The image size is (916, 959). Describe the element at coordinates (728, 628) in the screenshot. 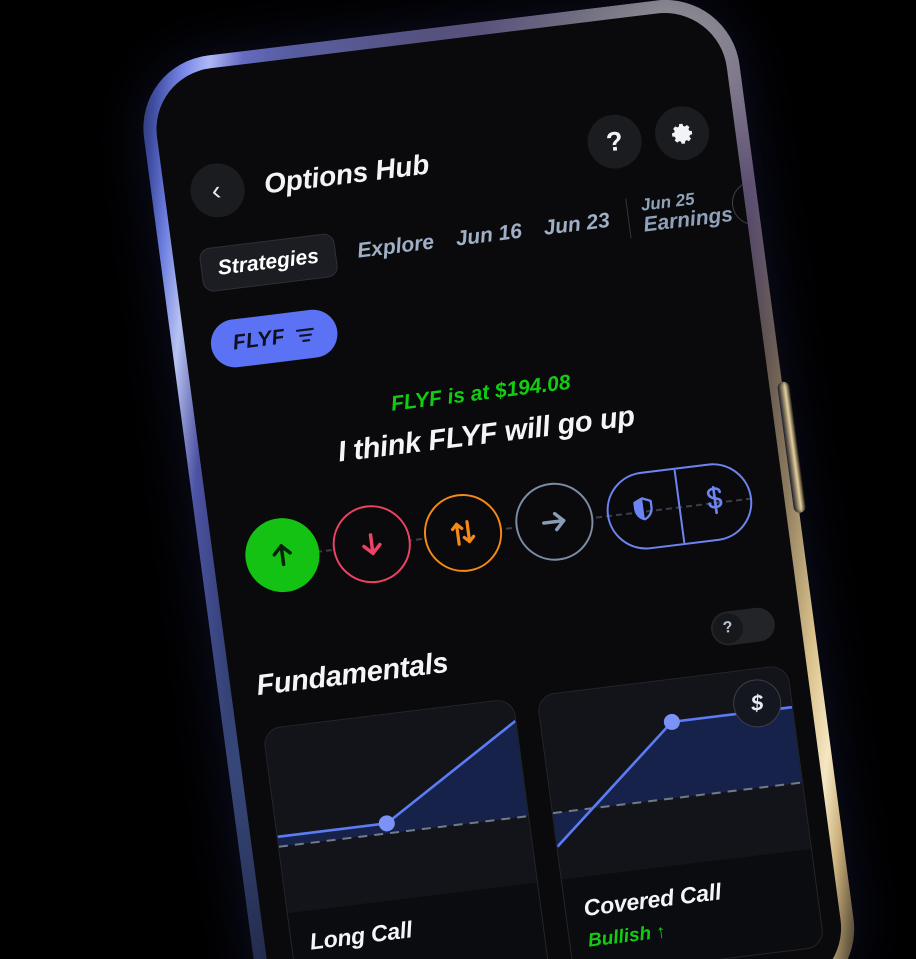

I see `toggle-knob-help-icon: ?` at that location.